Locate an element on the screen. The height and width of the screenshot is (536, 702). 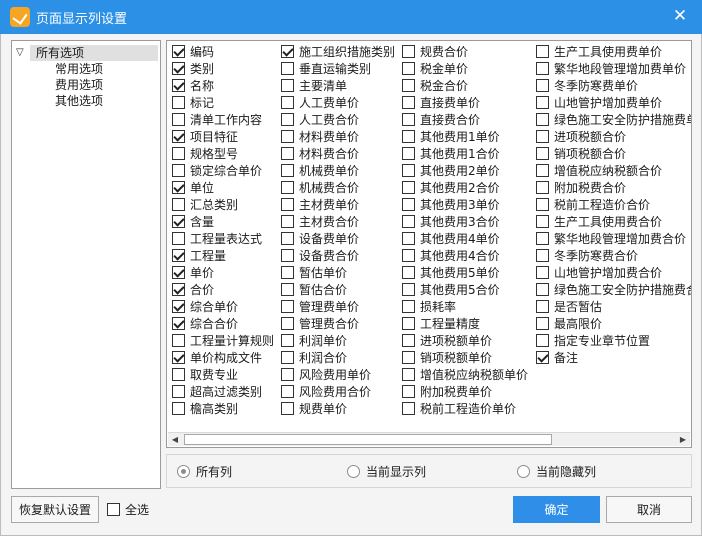
ok-button: 确定 is located at coordinates (556, 509).